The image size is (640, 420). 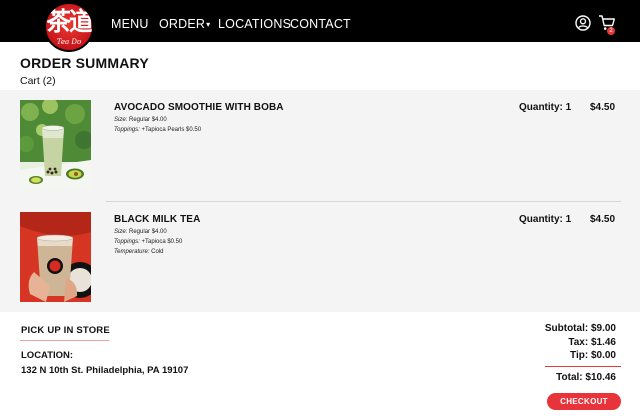 I want to click on location-label: LOCATION:, so click(x=47, y=355).